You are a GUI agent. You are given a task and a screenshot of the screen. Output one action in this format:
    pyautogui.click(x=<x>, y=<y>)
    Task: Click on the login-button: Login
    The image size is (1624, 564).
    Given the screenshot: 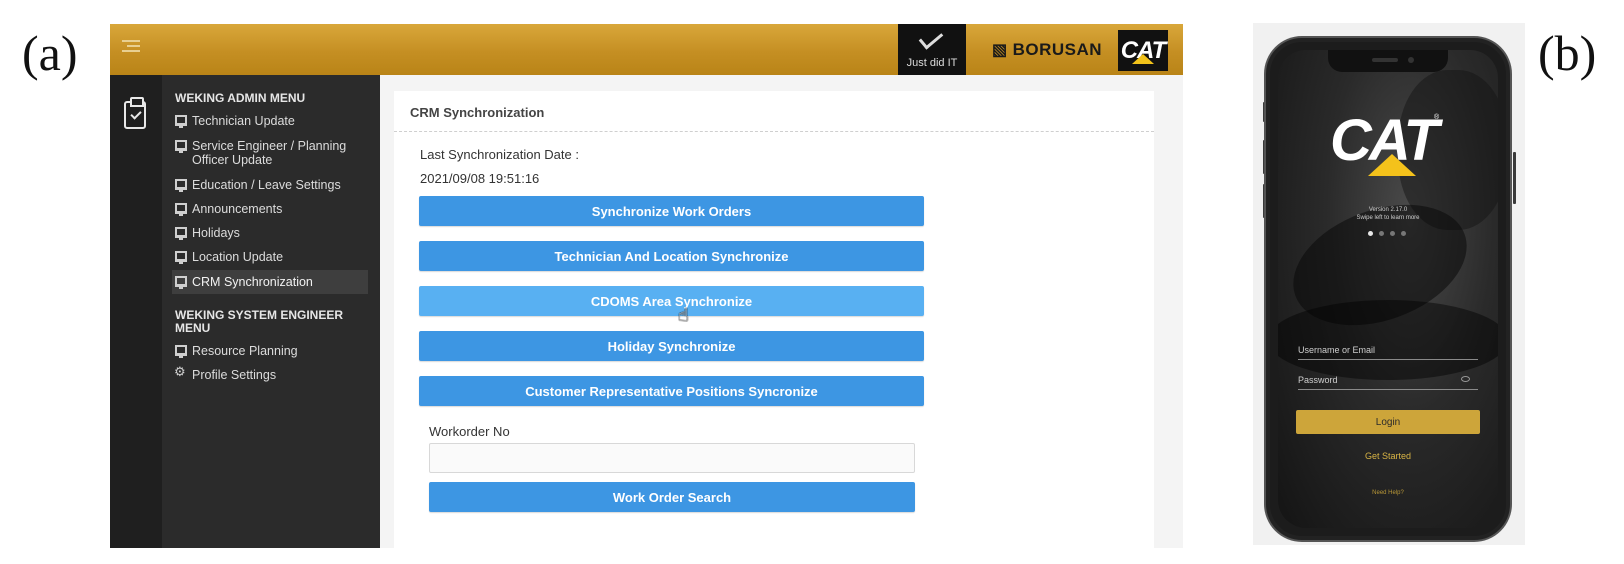 What is the action you would take?
    pyautogui.click(x=1388, y=422)
    